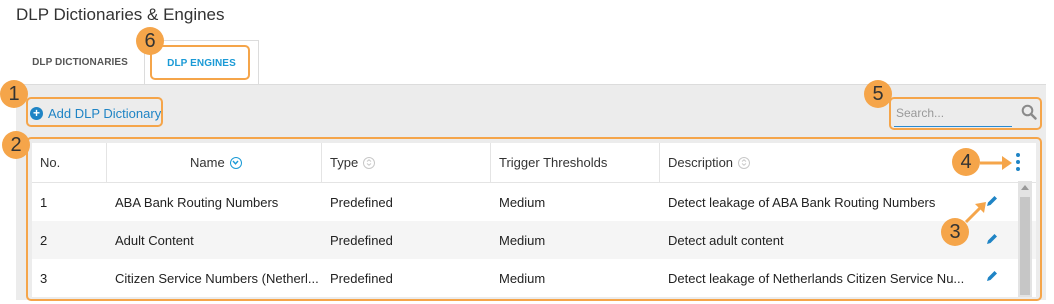 The image size is (1054, 304). Describe the element at coordinates (150, 41) in the screenshot. I see `annotation-badge-6: 6` at that location.